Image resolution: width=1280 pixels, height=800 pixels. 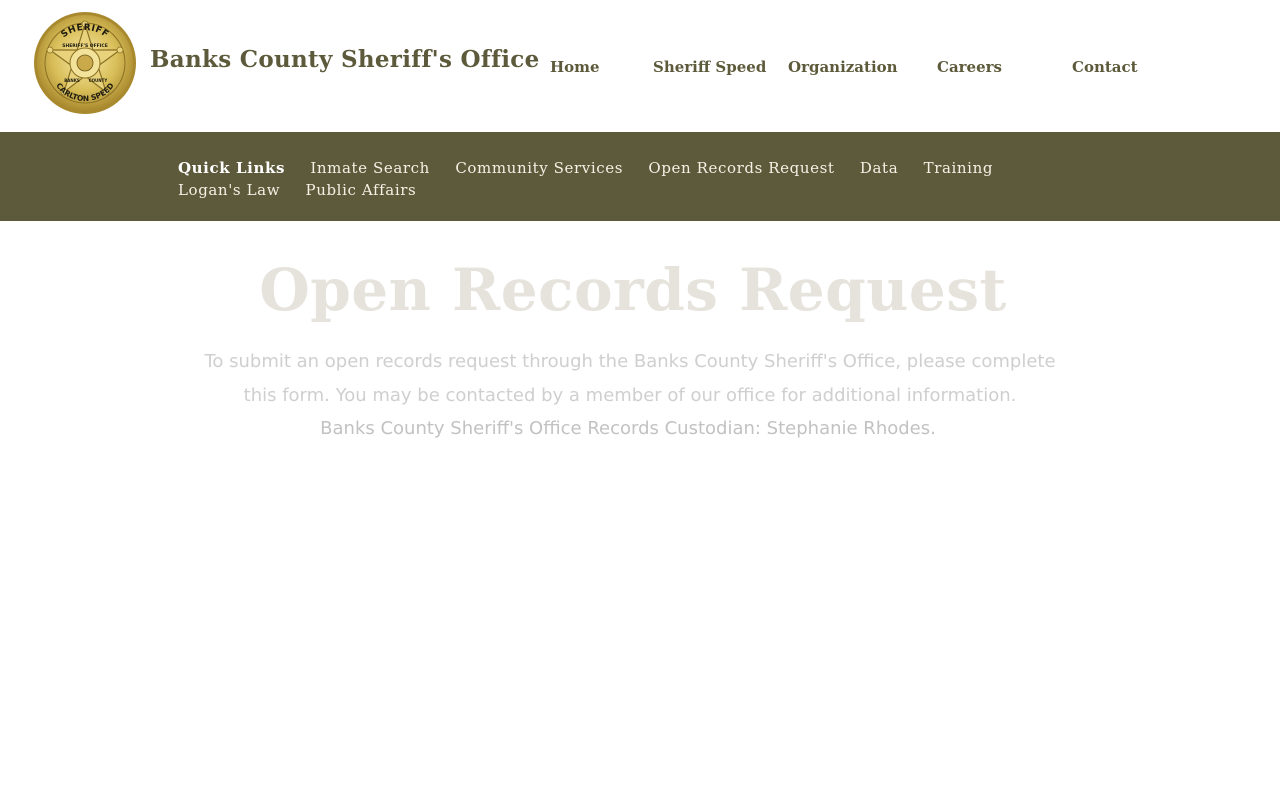 What do you see at coordinates (232, 168) in the screenshot?
I see `quick-links-label: Quick Links` at bounding box center [232, 168].